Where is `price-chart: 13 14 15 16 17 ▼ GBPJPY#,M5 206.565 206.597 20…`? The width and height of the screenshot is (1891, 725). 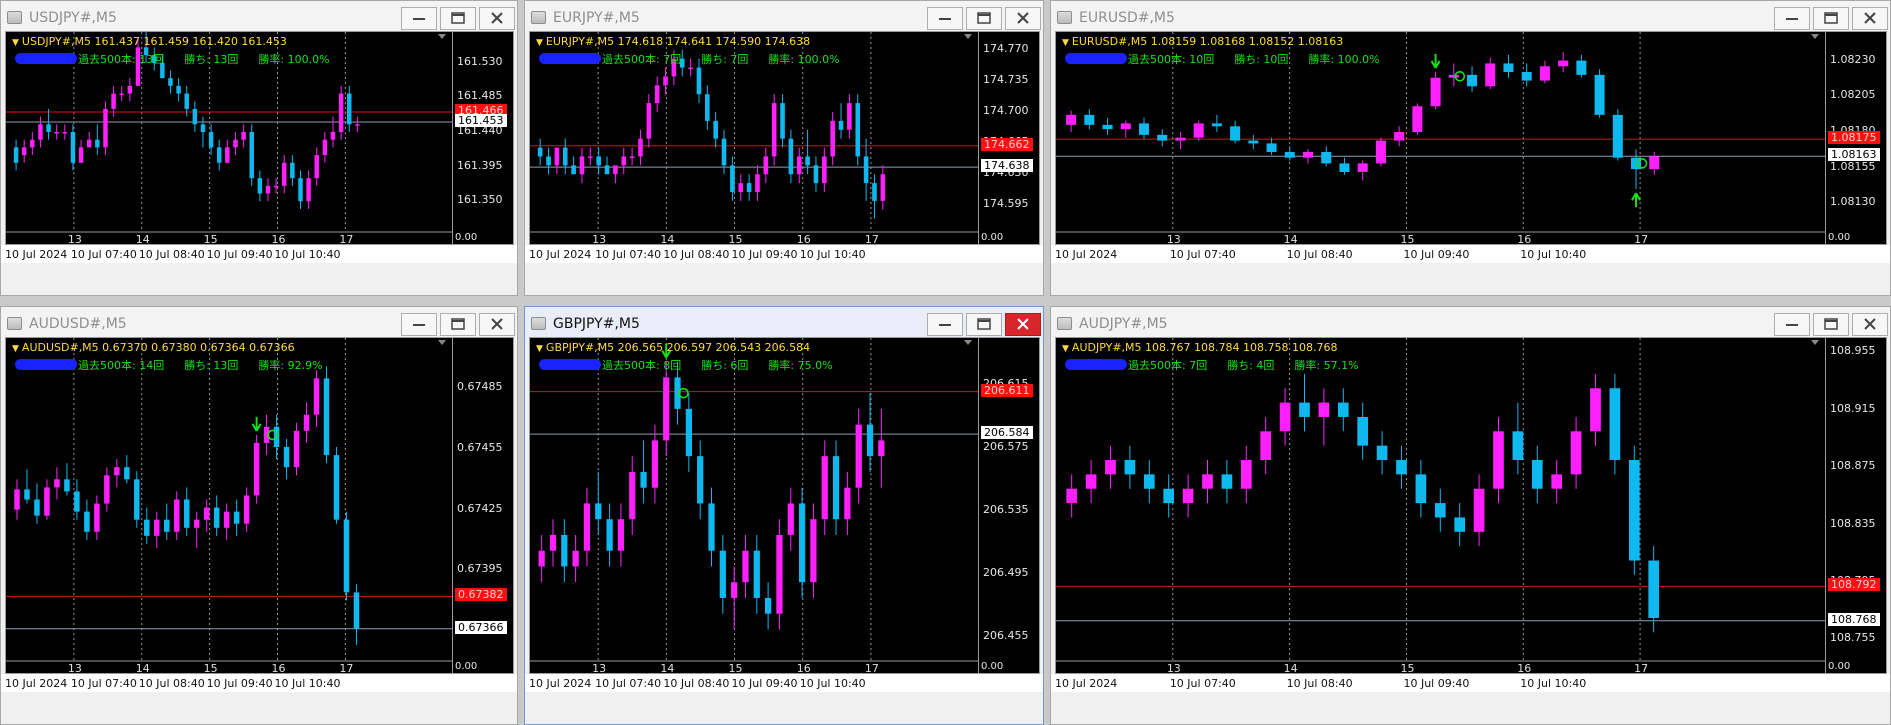
price-chart: 13 14 15 16 17 ▼ GBPJPY#,M5 206.565 206.597 20… is located at coordinates (754, 505).